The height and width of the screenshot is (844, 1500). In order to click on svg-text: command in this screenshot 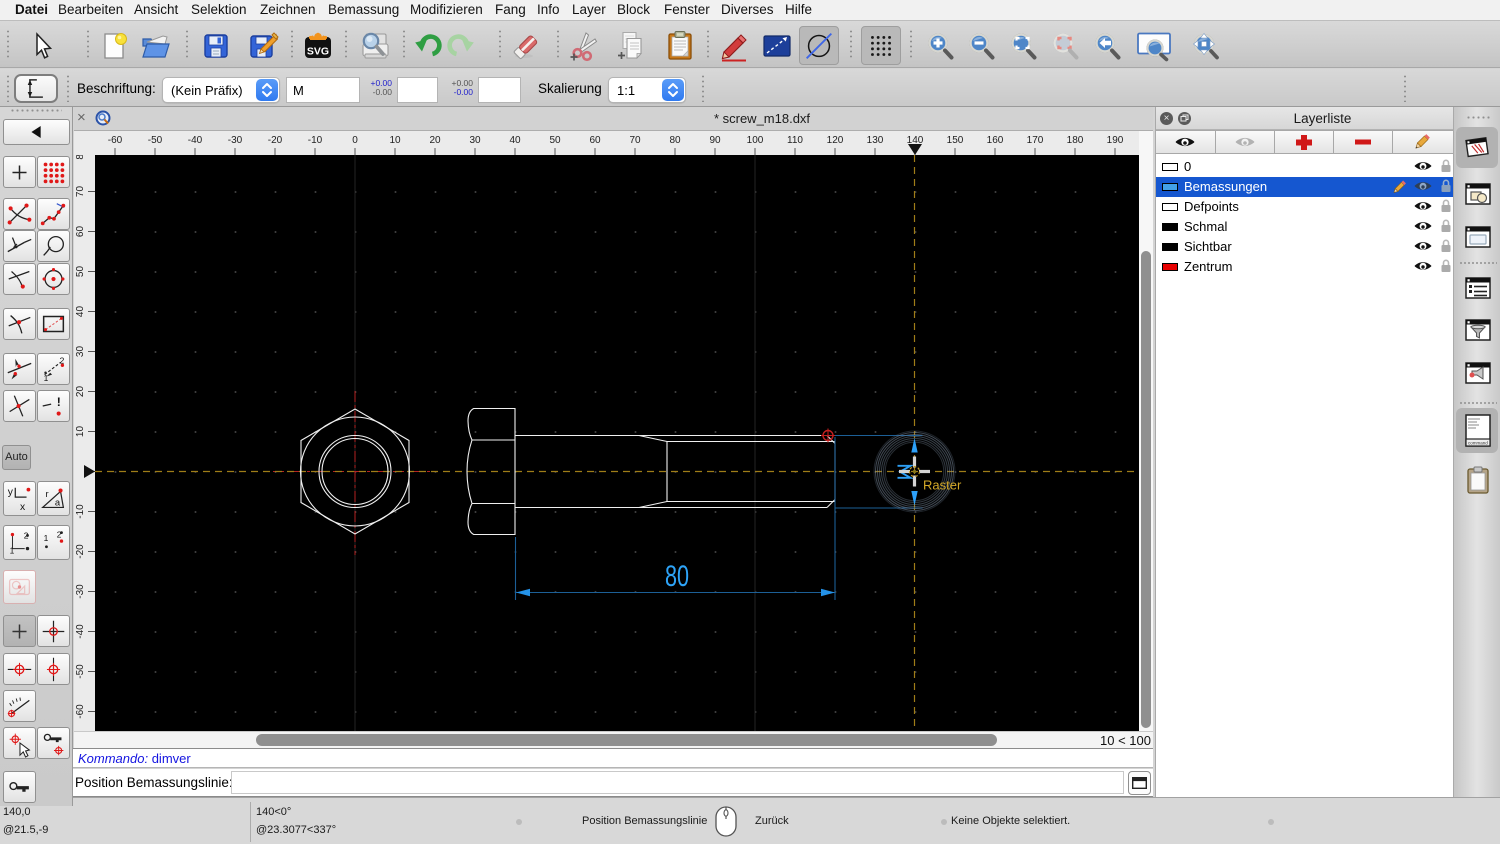, I will do `click(1478, 443)`.